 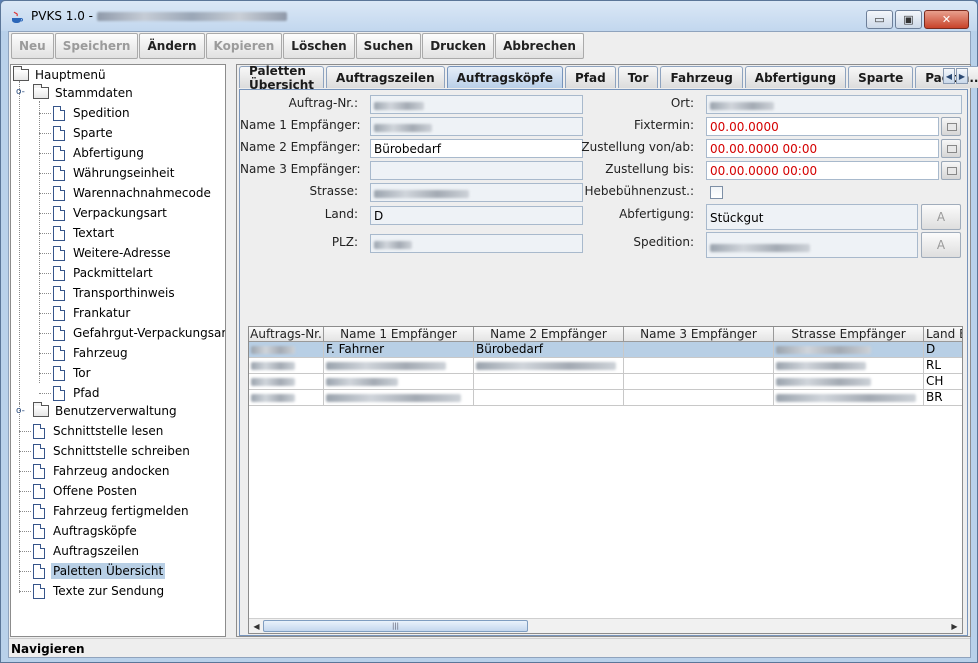 I want to click on plz-field, so click(x=476, y=243).